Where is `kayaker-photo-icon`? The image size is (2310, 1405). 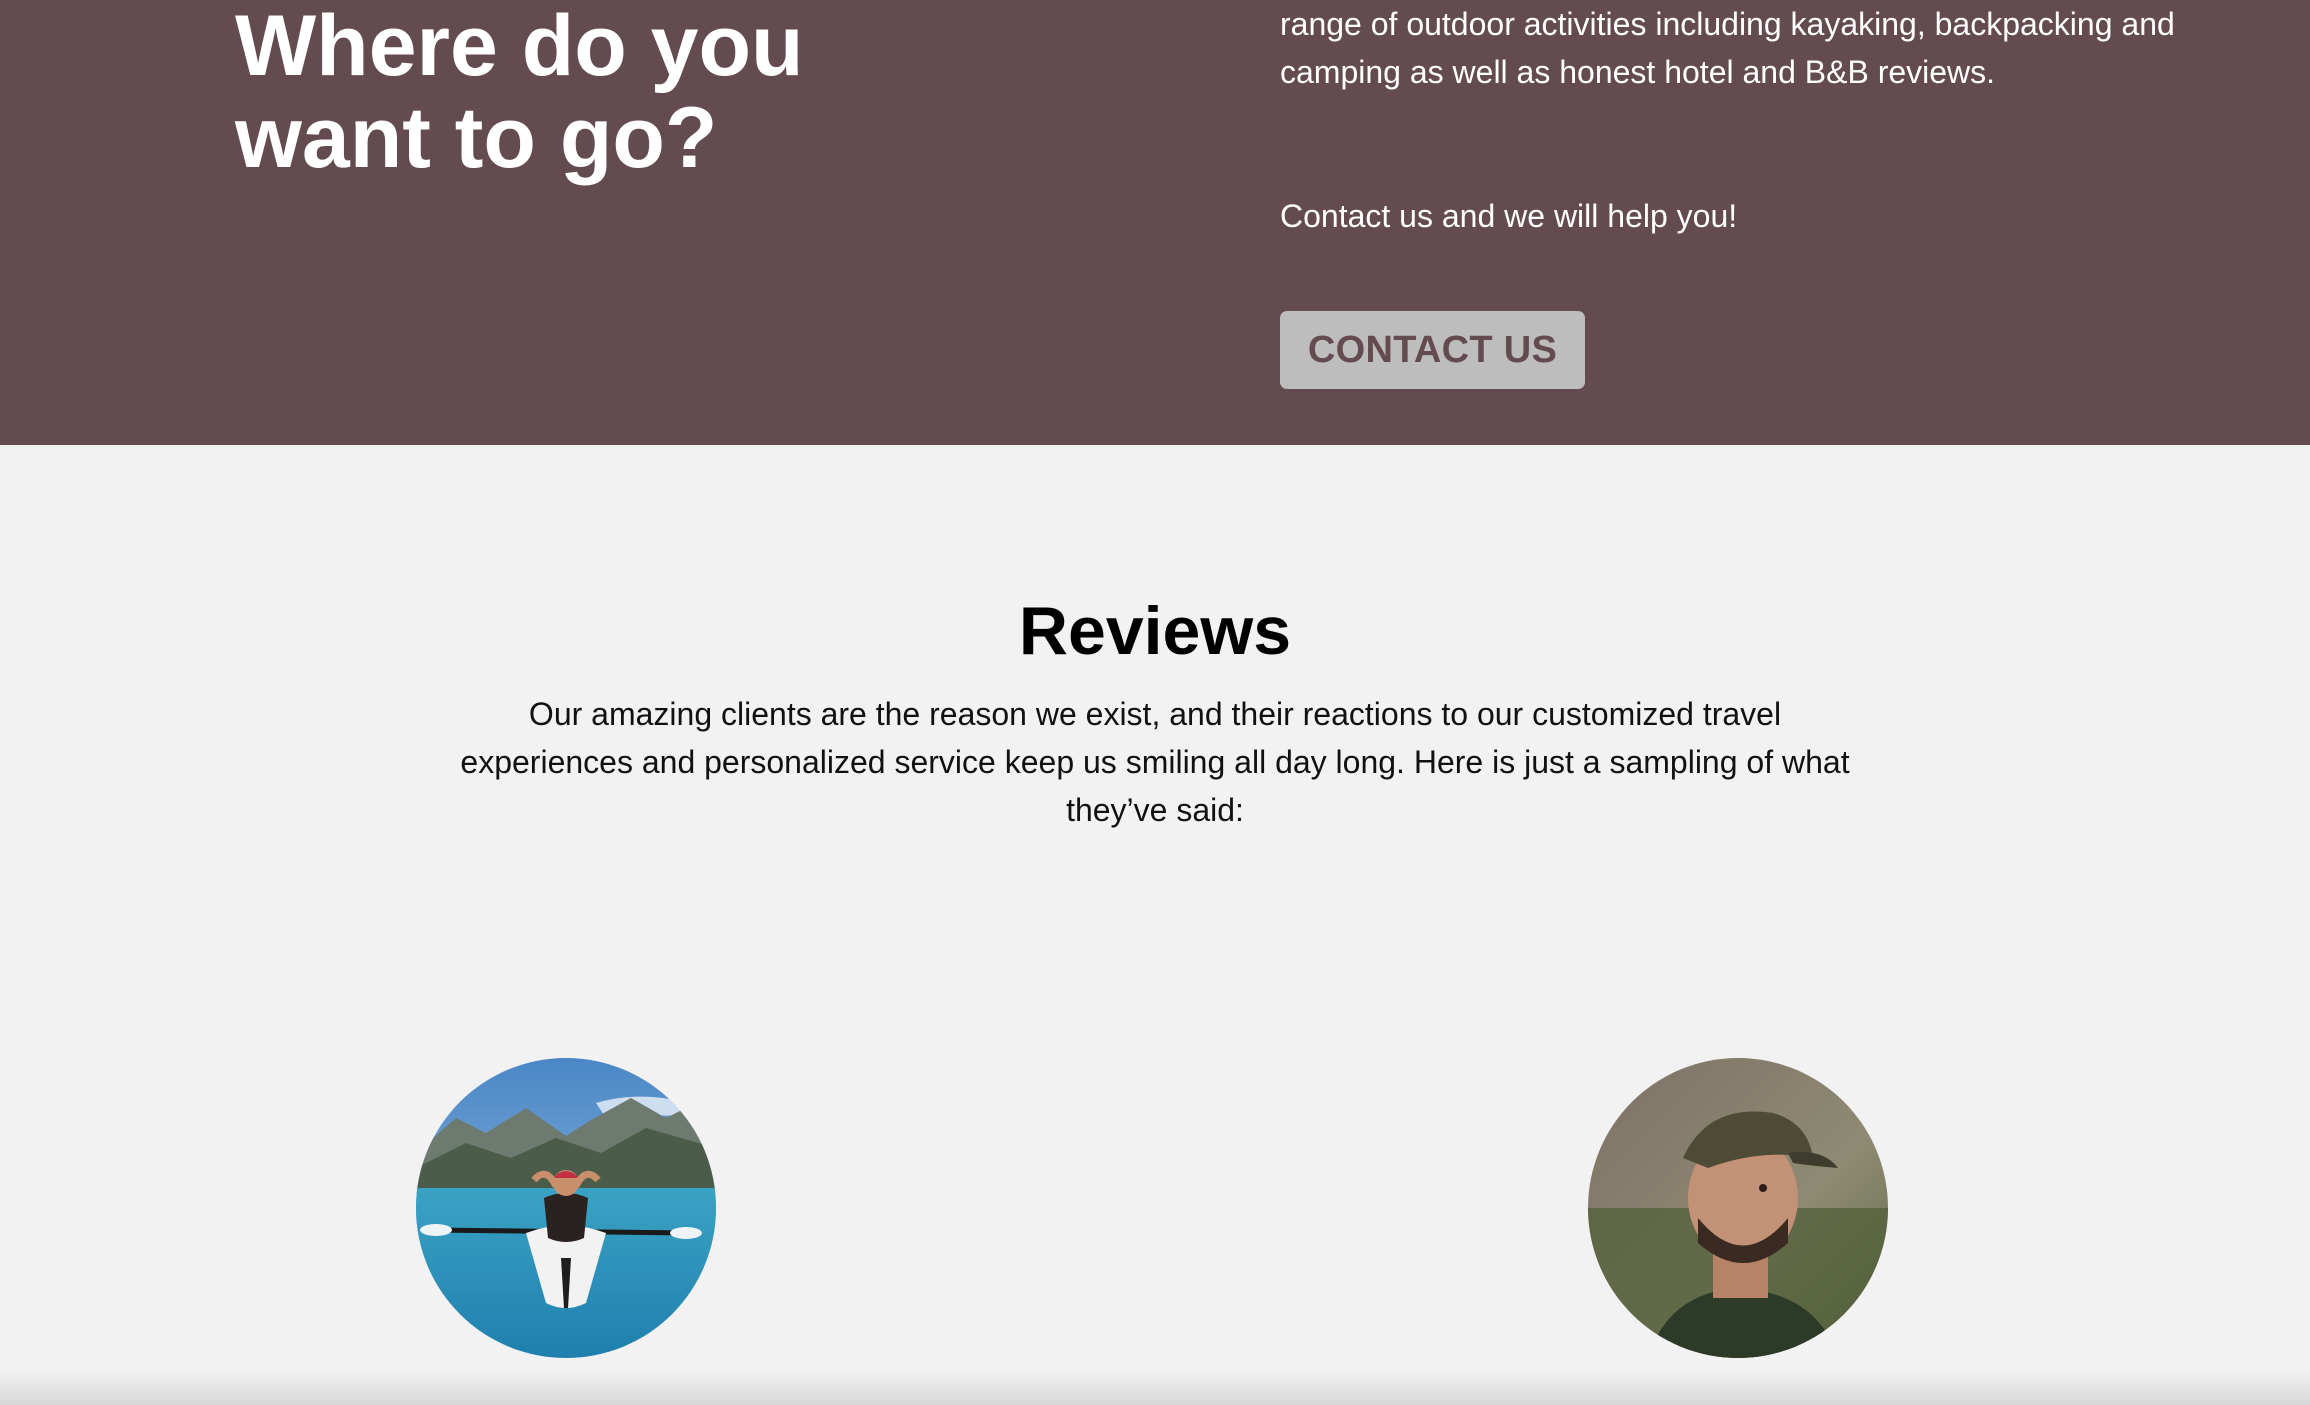 kayaker-photo-icon is located at coordinates (566, 1208).